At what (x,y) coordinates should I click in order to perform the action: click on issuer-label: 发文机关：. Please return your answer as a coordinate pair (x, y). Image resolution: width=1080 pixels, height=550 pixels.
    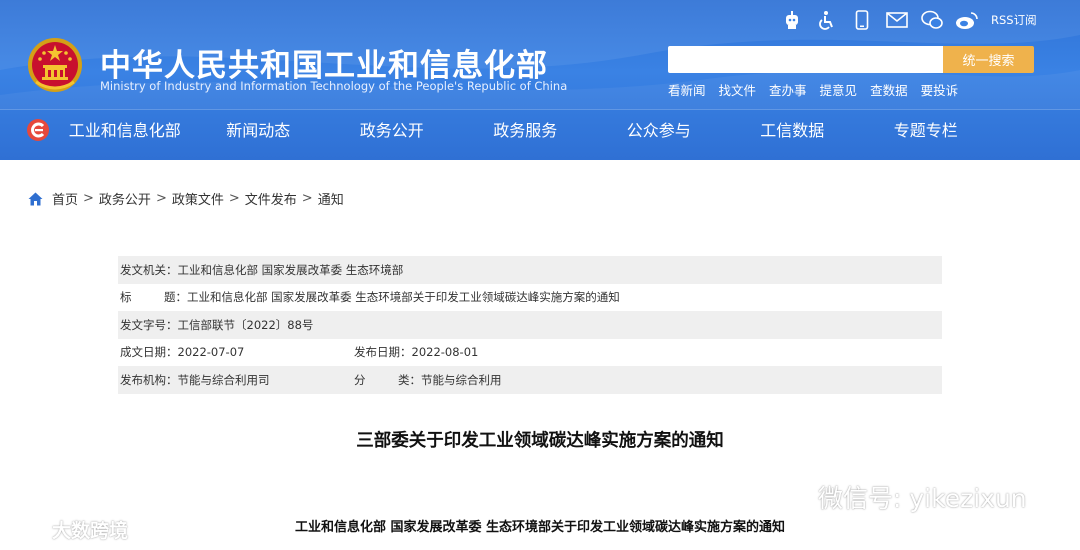
    Looking at the image, I should click on (149, 269).